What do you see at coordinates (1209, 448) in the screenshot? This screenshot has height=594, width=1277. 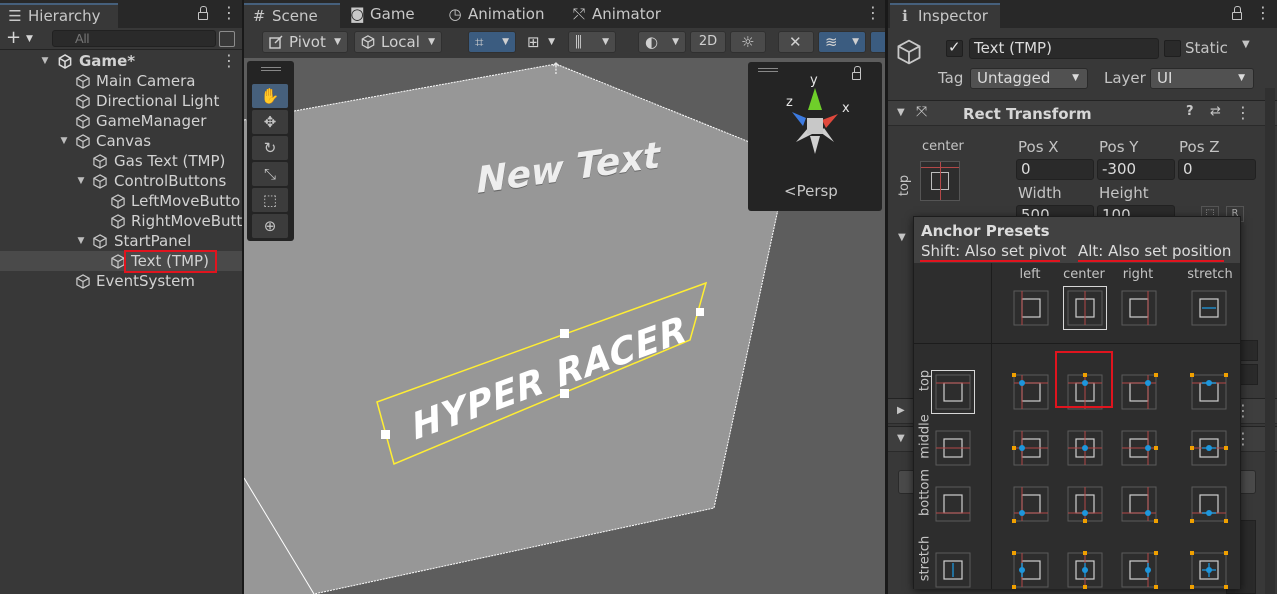 I see `anchor-preset-middle-stretch` at bounding box center [1209, 448].